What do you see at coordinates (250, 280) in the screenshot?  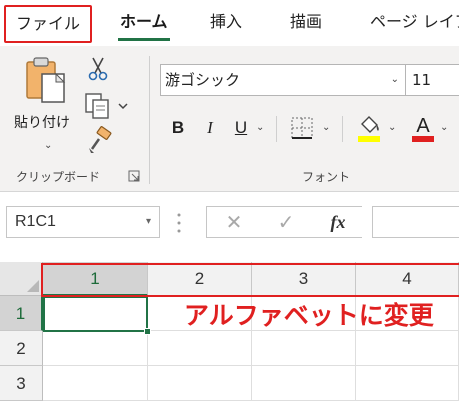 I see `column-headers-highlight` at bounding box center [250, 280].